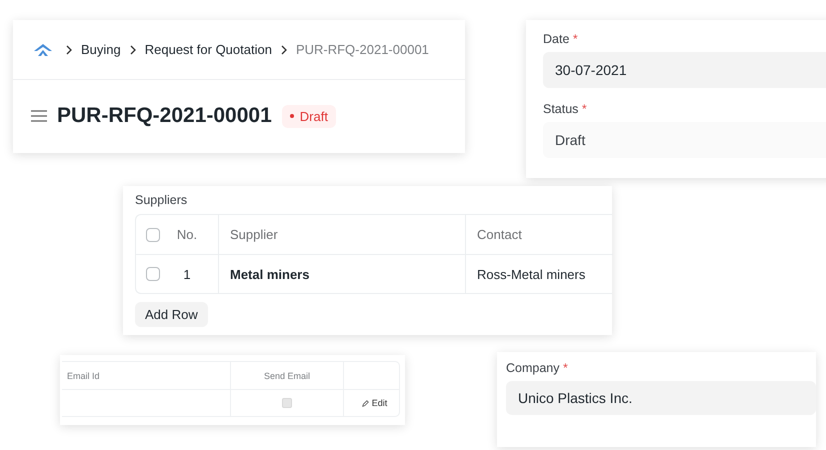 The image size is (826, 450). I want to click on breadcrumb-link: Request for Quotation, so click(208, 49).